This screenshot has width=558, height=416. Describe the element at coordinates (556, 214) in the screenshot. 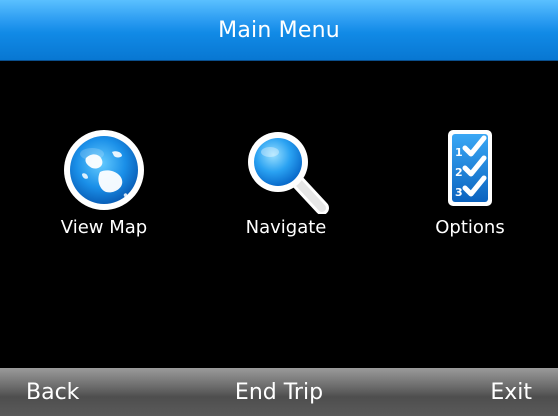

I see `content-area-edge` at that location.